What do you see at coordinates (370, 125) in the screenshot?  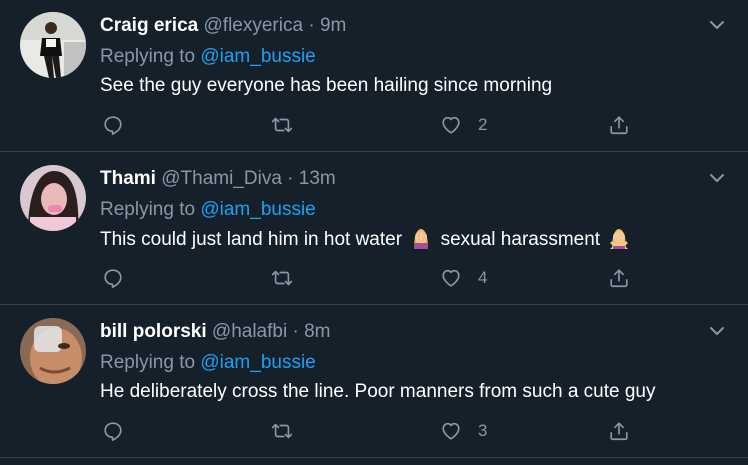 I see `tweet-actions: 2` at bounding box center [370, 125].